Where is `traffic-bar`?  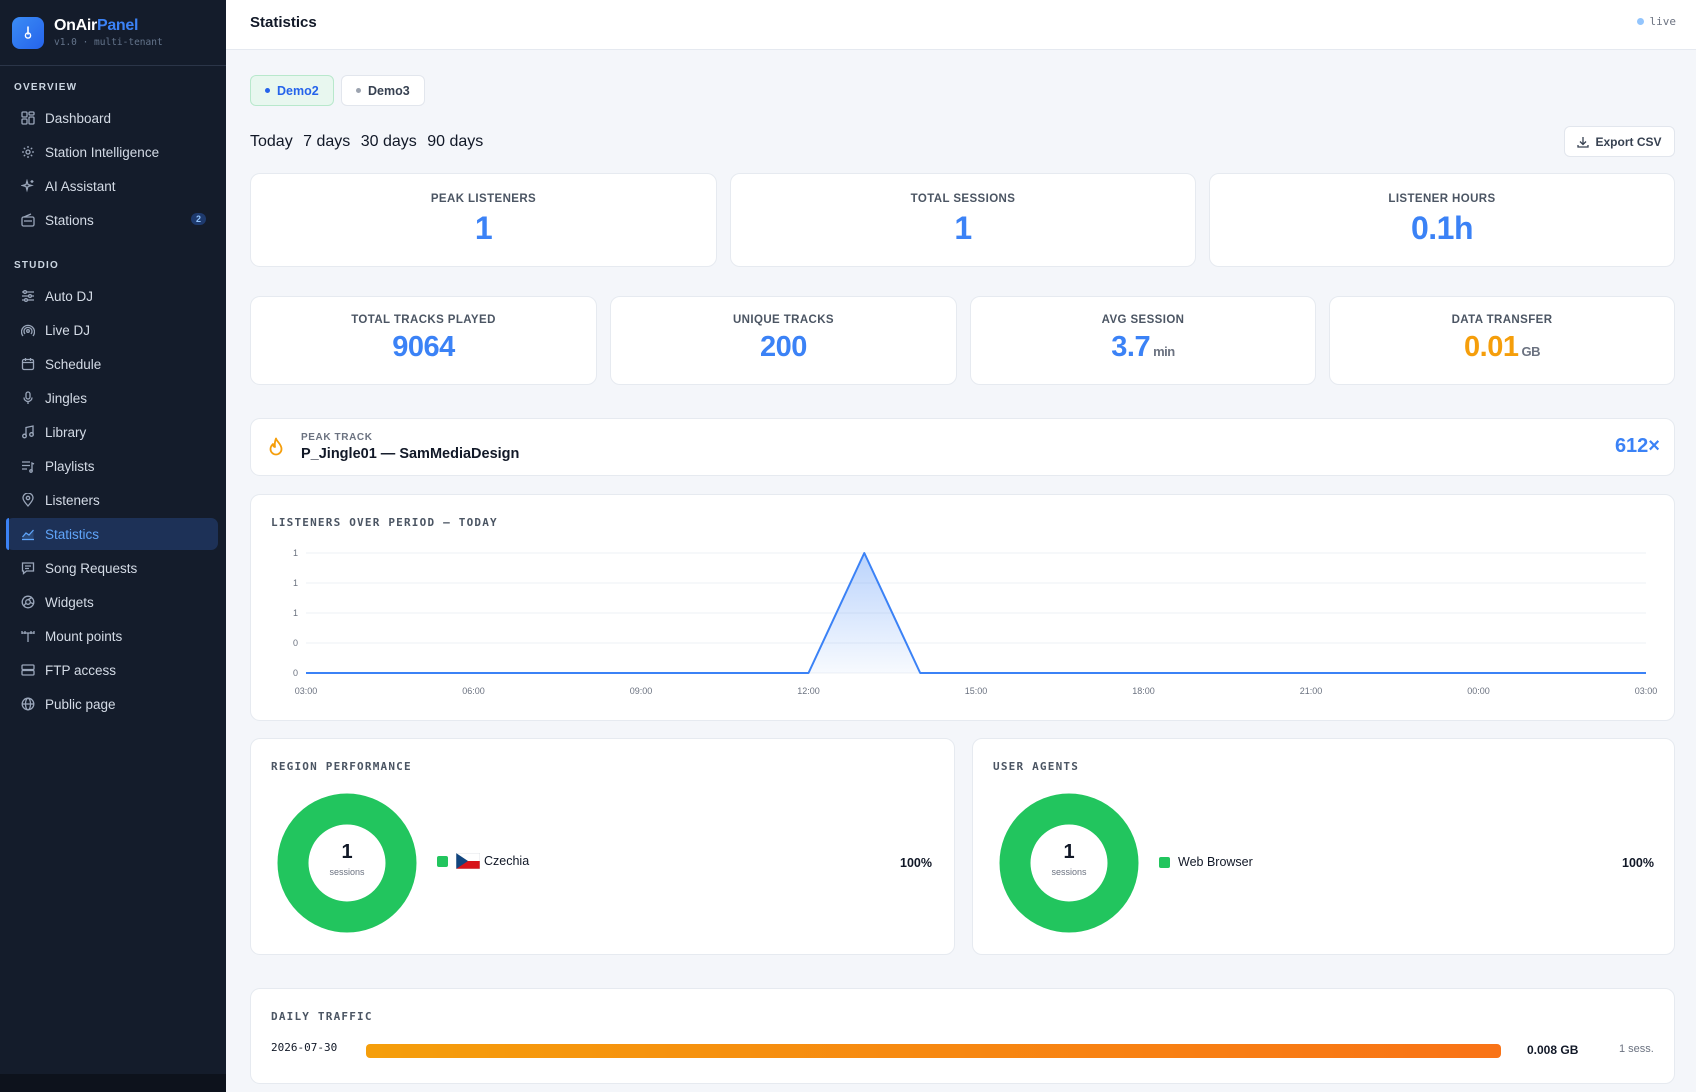 traffic-bar is located at coordinates (933, 1051).